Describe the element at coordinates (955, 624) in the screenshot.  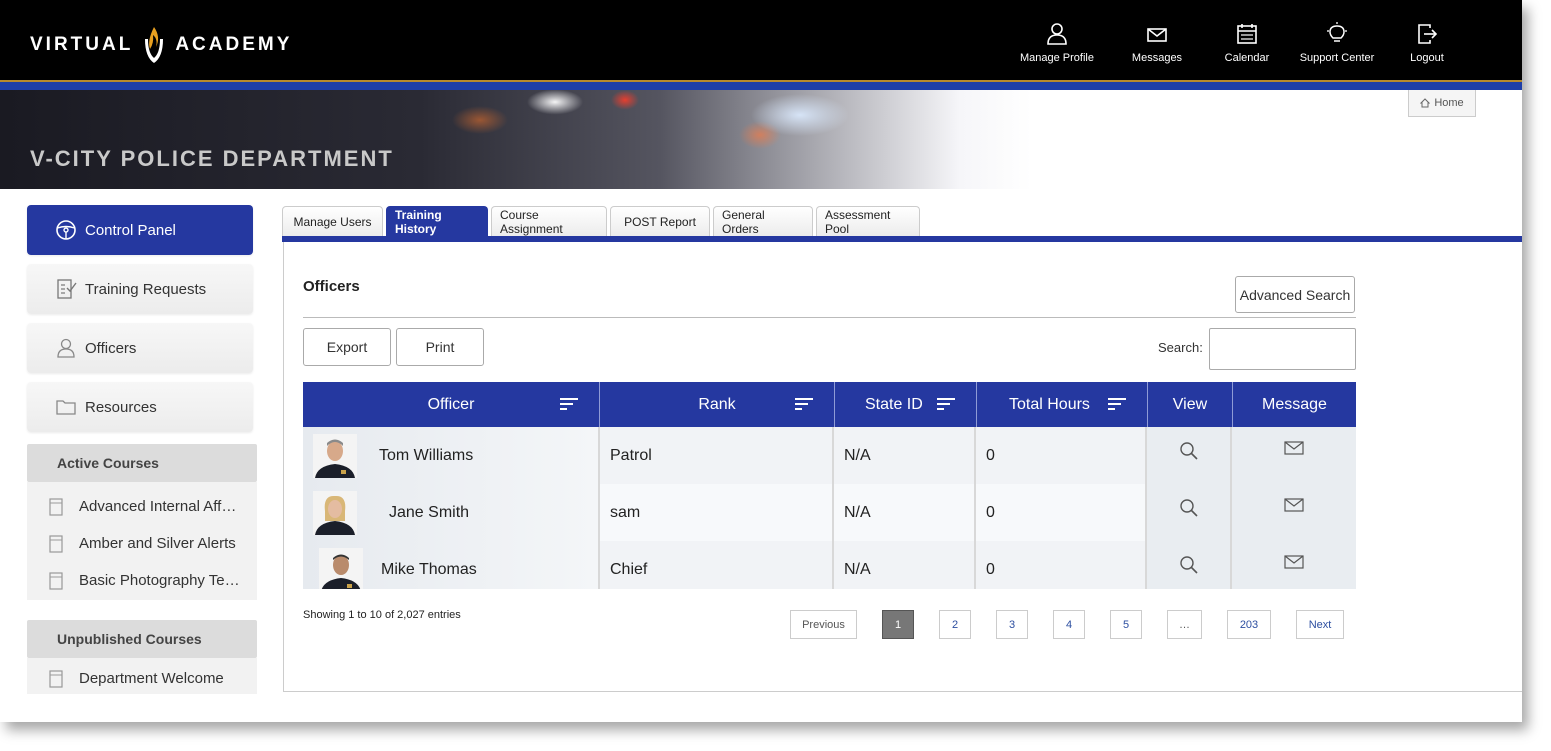
I see `pagination-page-2: 2` at that location.